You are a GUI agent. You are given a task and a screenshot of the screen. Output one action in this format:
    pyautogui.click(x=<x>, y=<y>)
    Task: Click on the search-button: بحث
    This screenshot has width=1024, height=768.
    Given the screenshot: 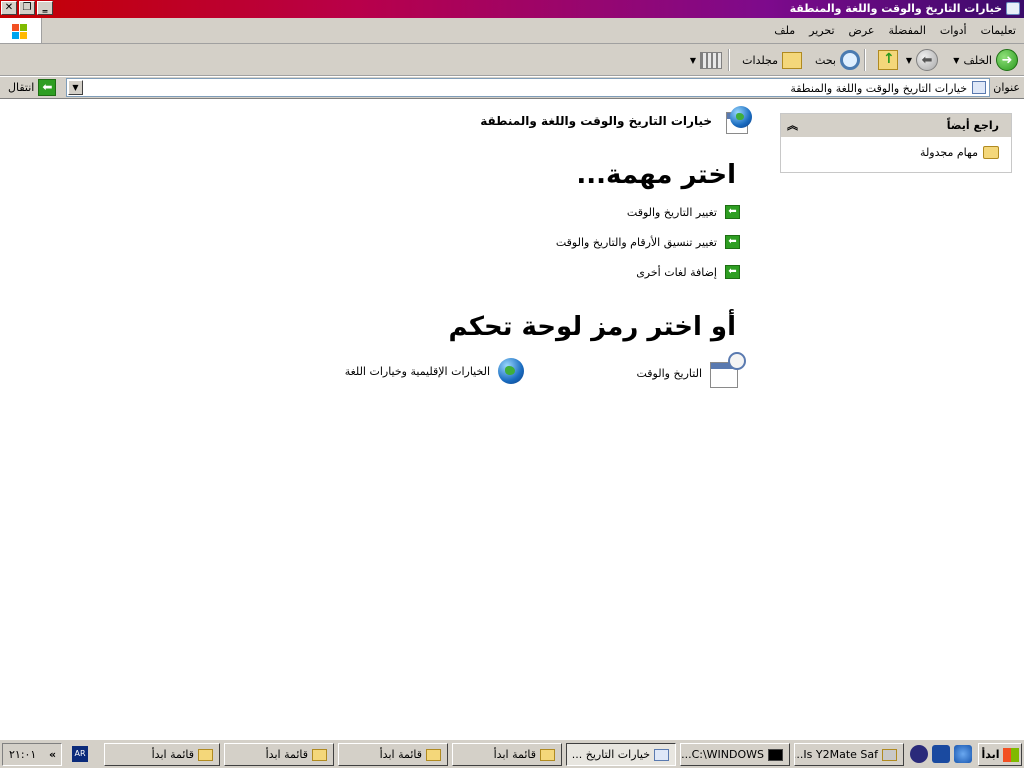 What is the action you would take?
    pyautogui.click(x=837, y=60)
    